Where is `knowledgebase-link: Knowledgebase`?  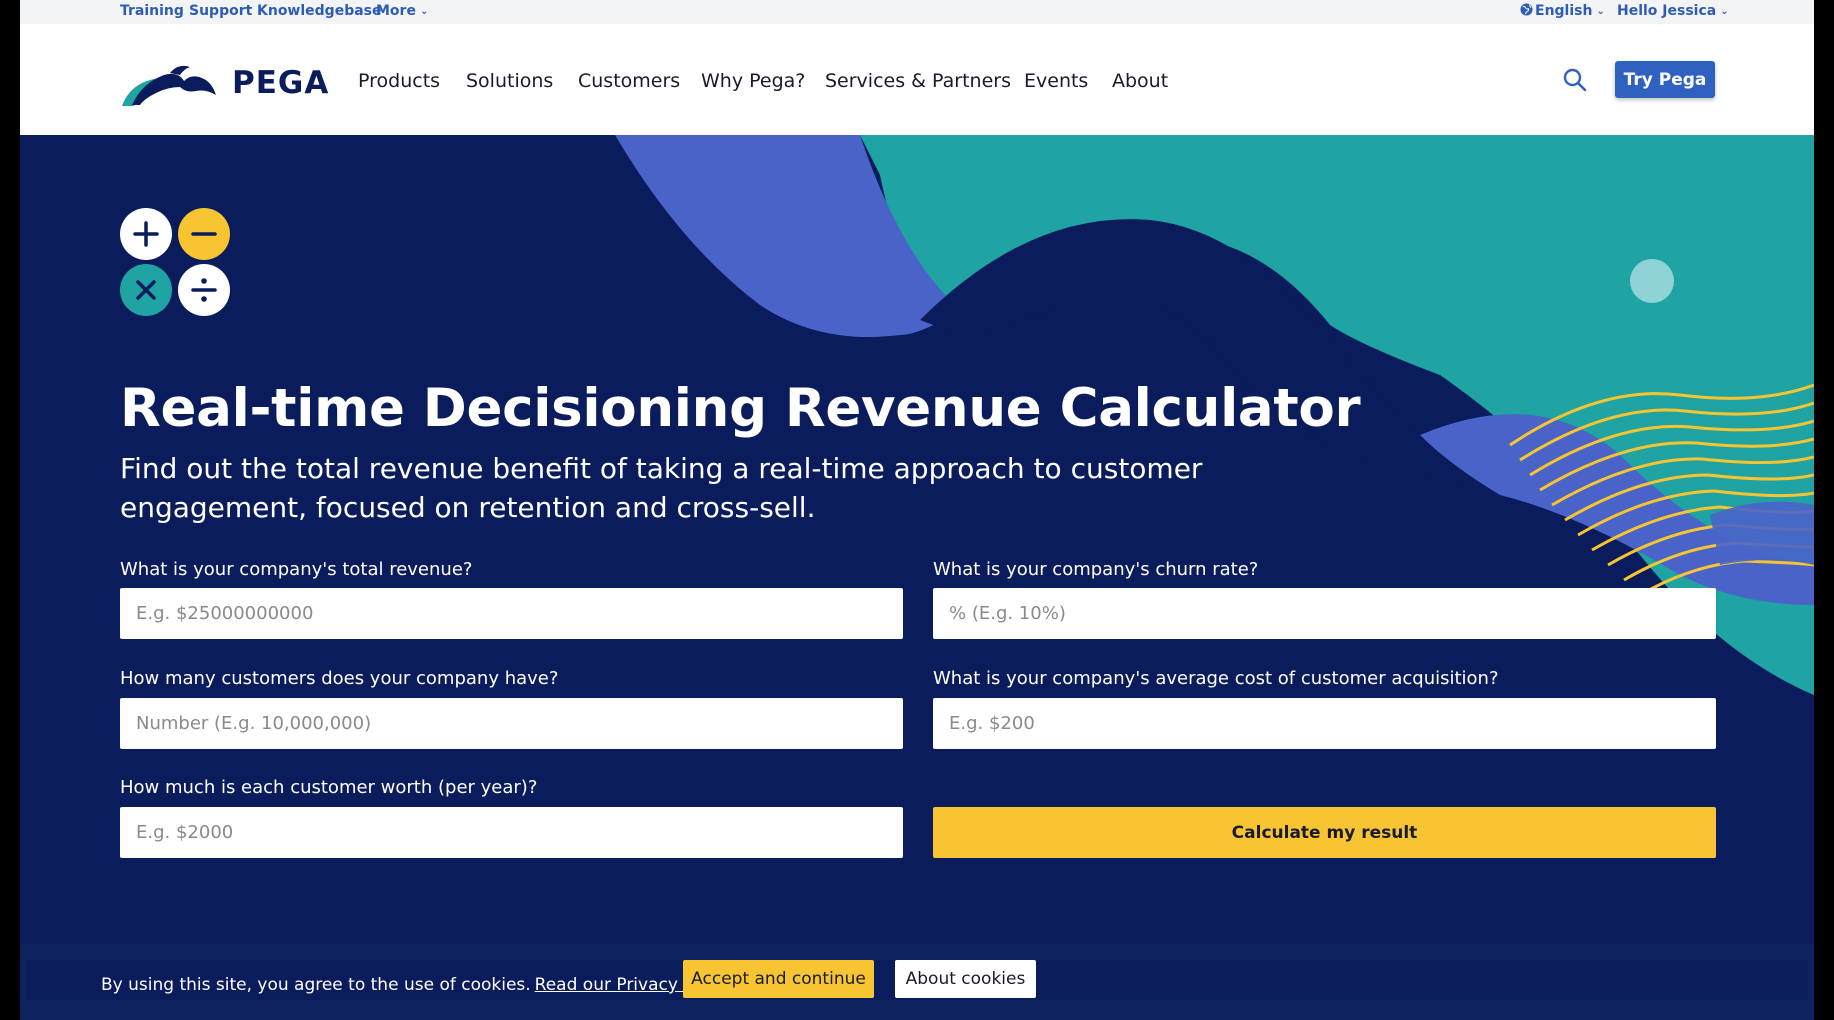 knowledgebase-link: Knowledgebase is located at coordinates (319, 11).